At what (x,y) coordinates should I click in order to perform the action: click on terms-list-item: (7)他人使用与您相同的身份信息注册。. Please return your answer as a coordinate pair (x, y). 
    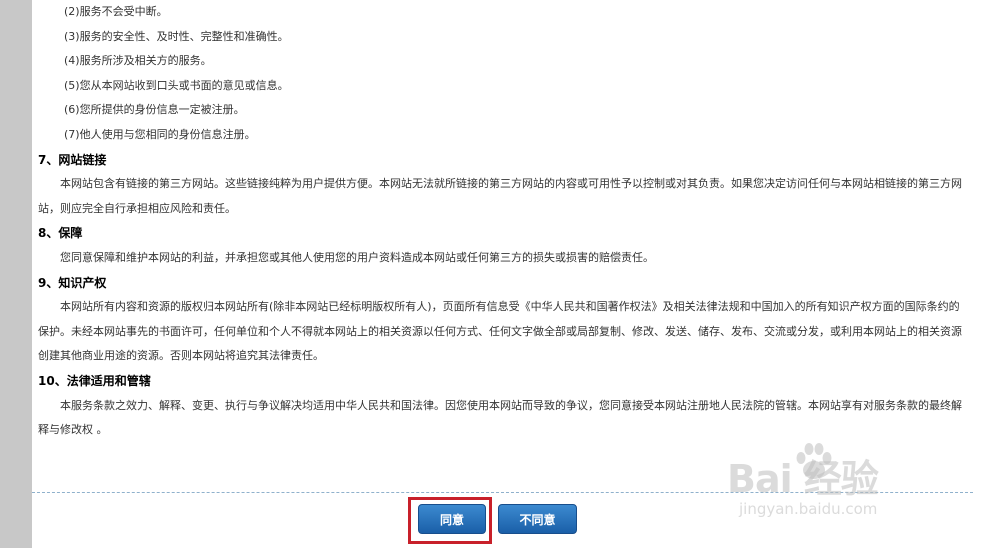
    Looking at the image, I should click on (160, 134).